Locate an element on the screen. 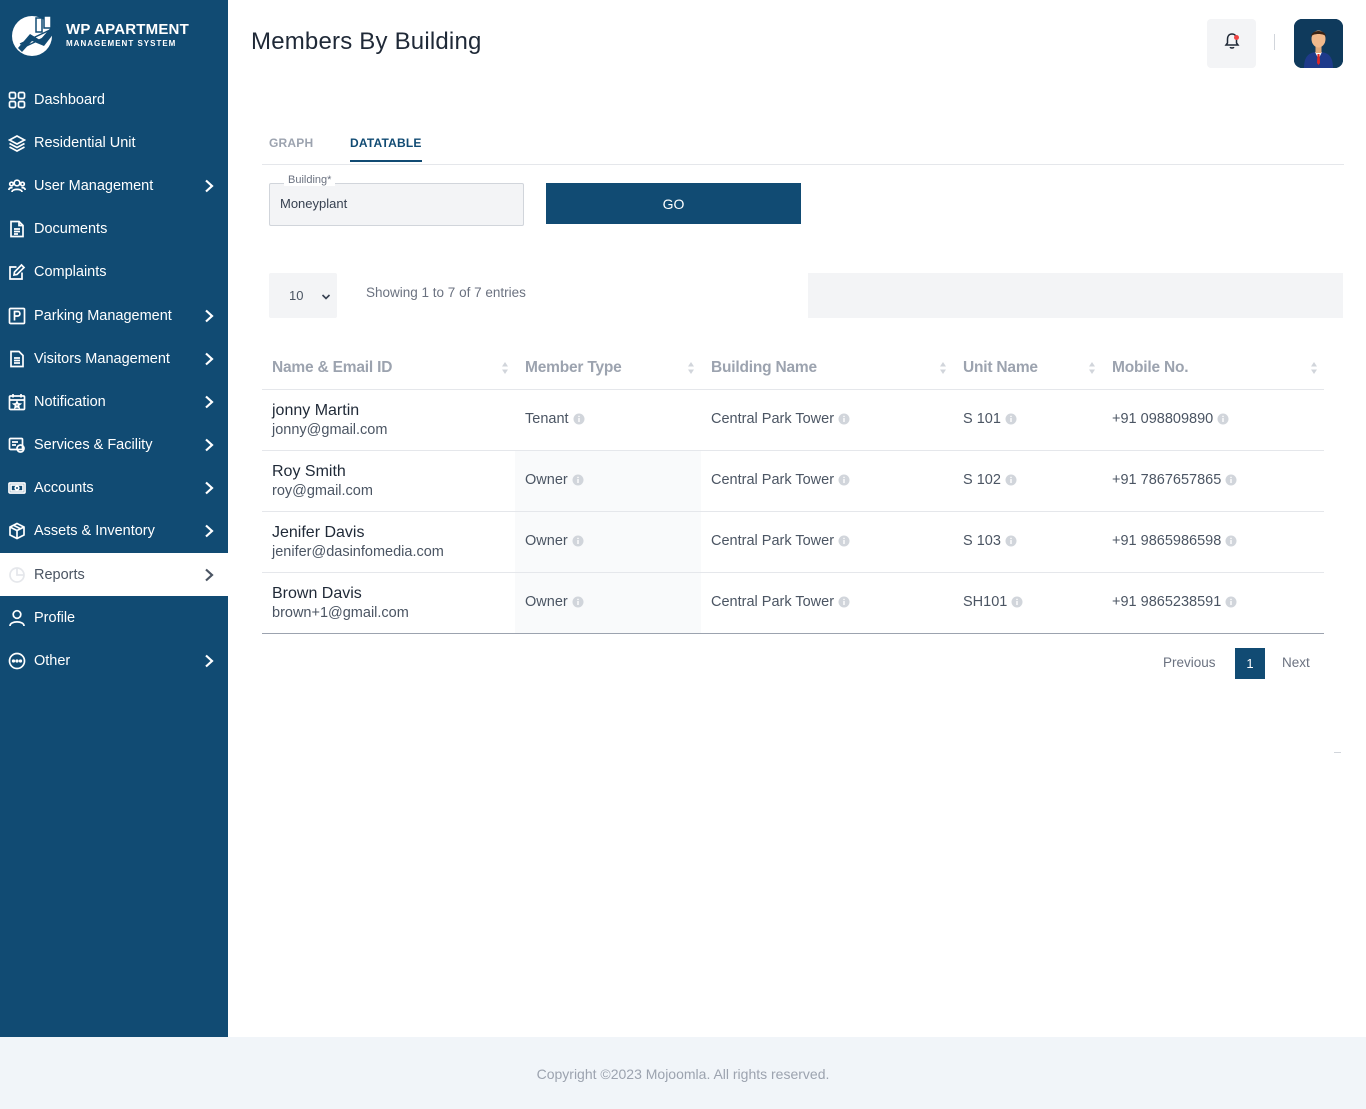 This screenshot has height=1109, width=1366. unit-name: SH101 is located at coordinates (985, 602).